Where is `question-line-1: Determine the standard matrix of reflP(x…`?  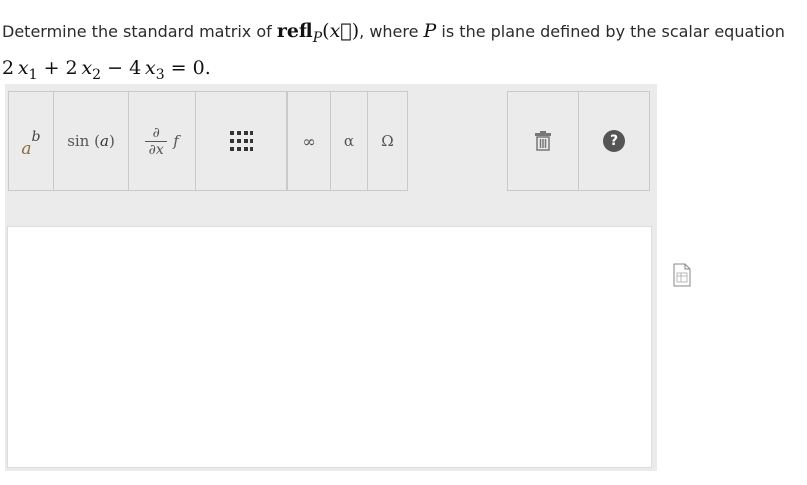
question-line-1: Determine the standard matrix of reflP(x… is located at coordinates (402, 34).